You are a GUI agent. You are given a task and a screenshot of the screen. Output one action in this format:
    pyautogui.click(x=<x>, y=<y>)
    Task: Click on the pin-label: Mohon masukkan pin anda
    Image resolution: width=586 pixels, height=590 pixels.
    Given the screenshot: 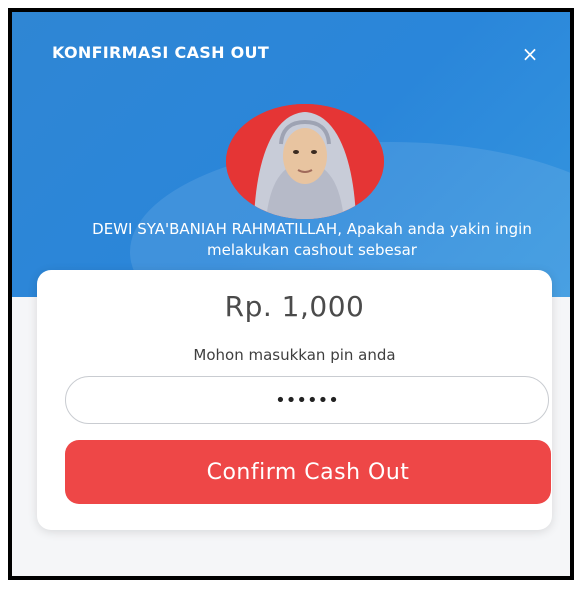 What is the action you would take?
    pyautogui.click(x=294, y=355)
    